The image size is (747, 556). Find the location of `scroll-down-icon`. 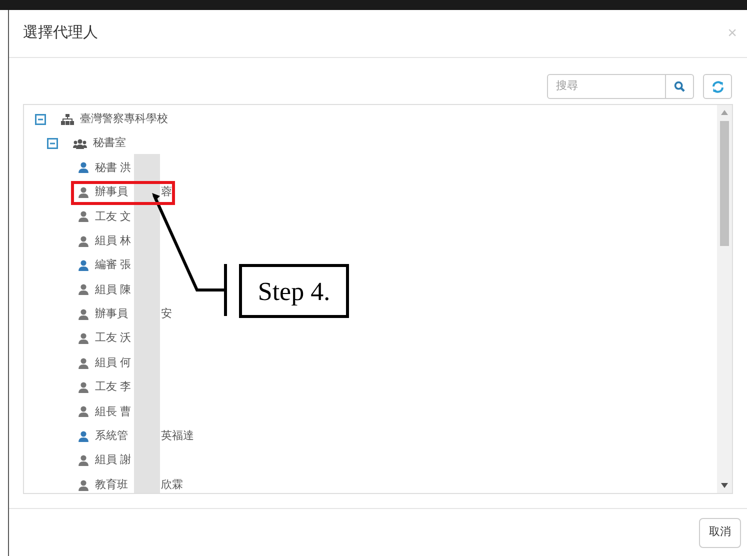

scroll-down-icon is located at coordinates (724, 485).